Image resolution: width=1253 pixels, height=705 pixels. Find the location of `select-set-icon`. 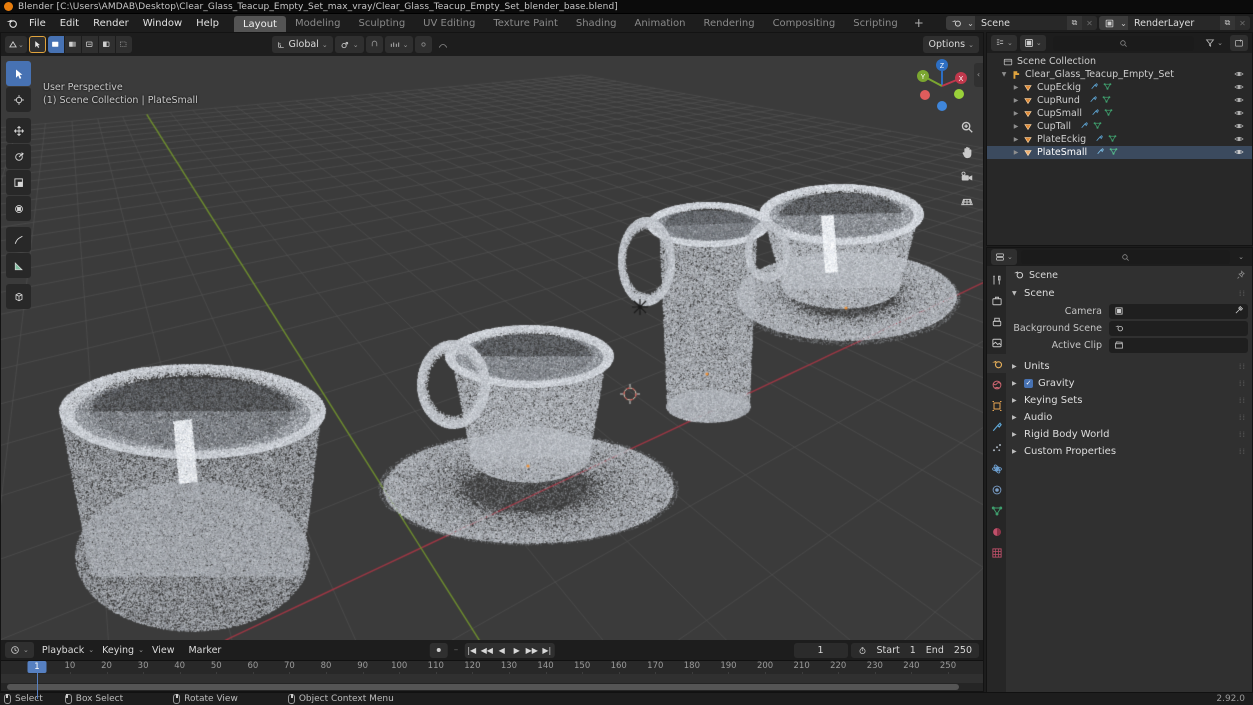

select-set-icon is located at coordinates (55, 44).